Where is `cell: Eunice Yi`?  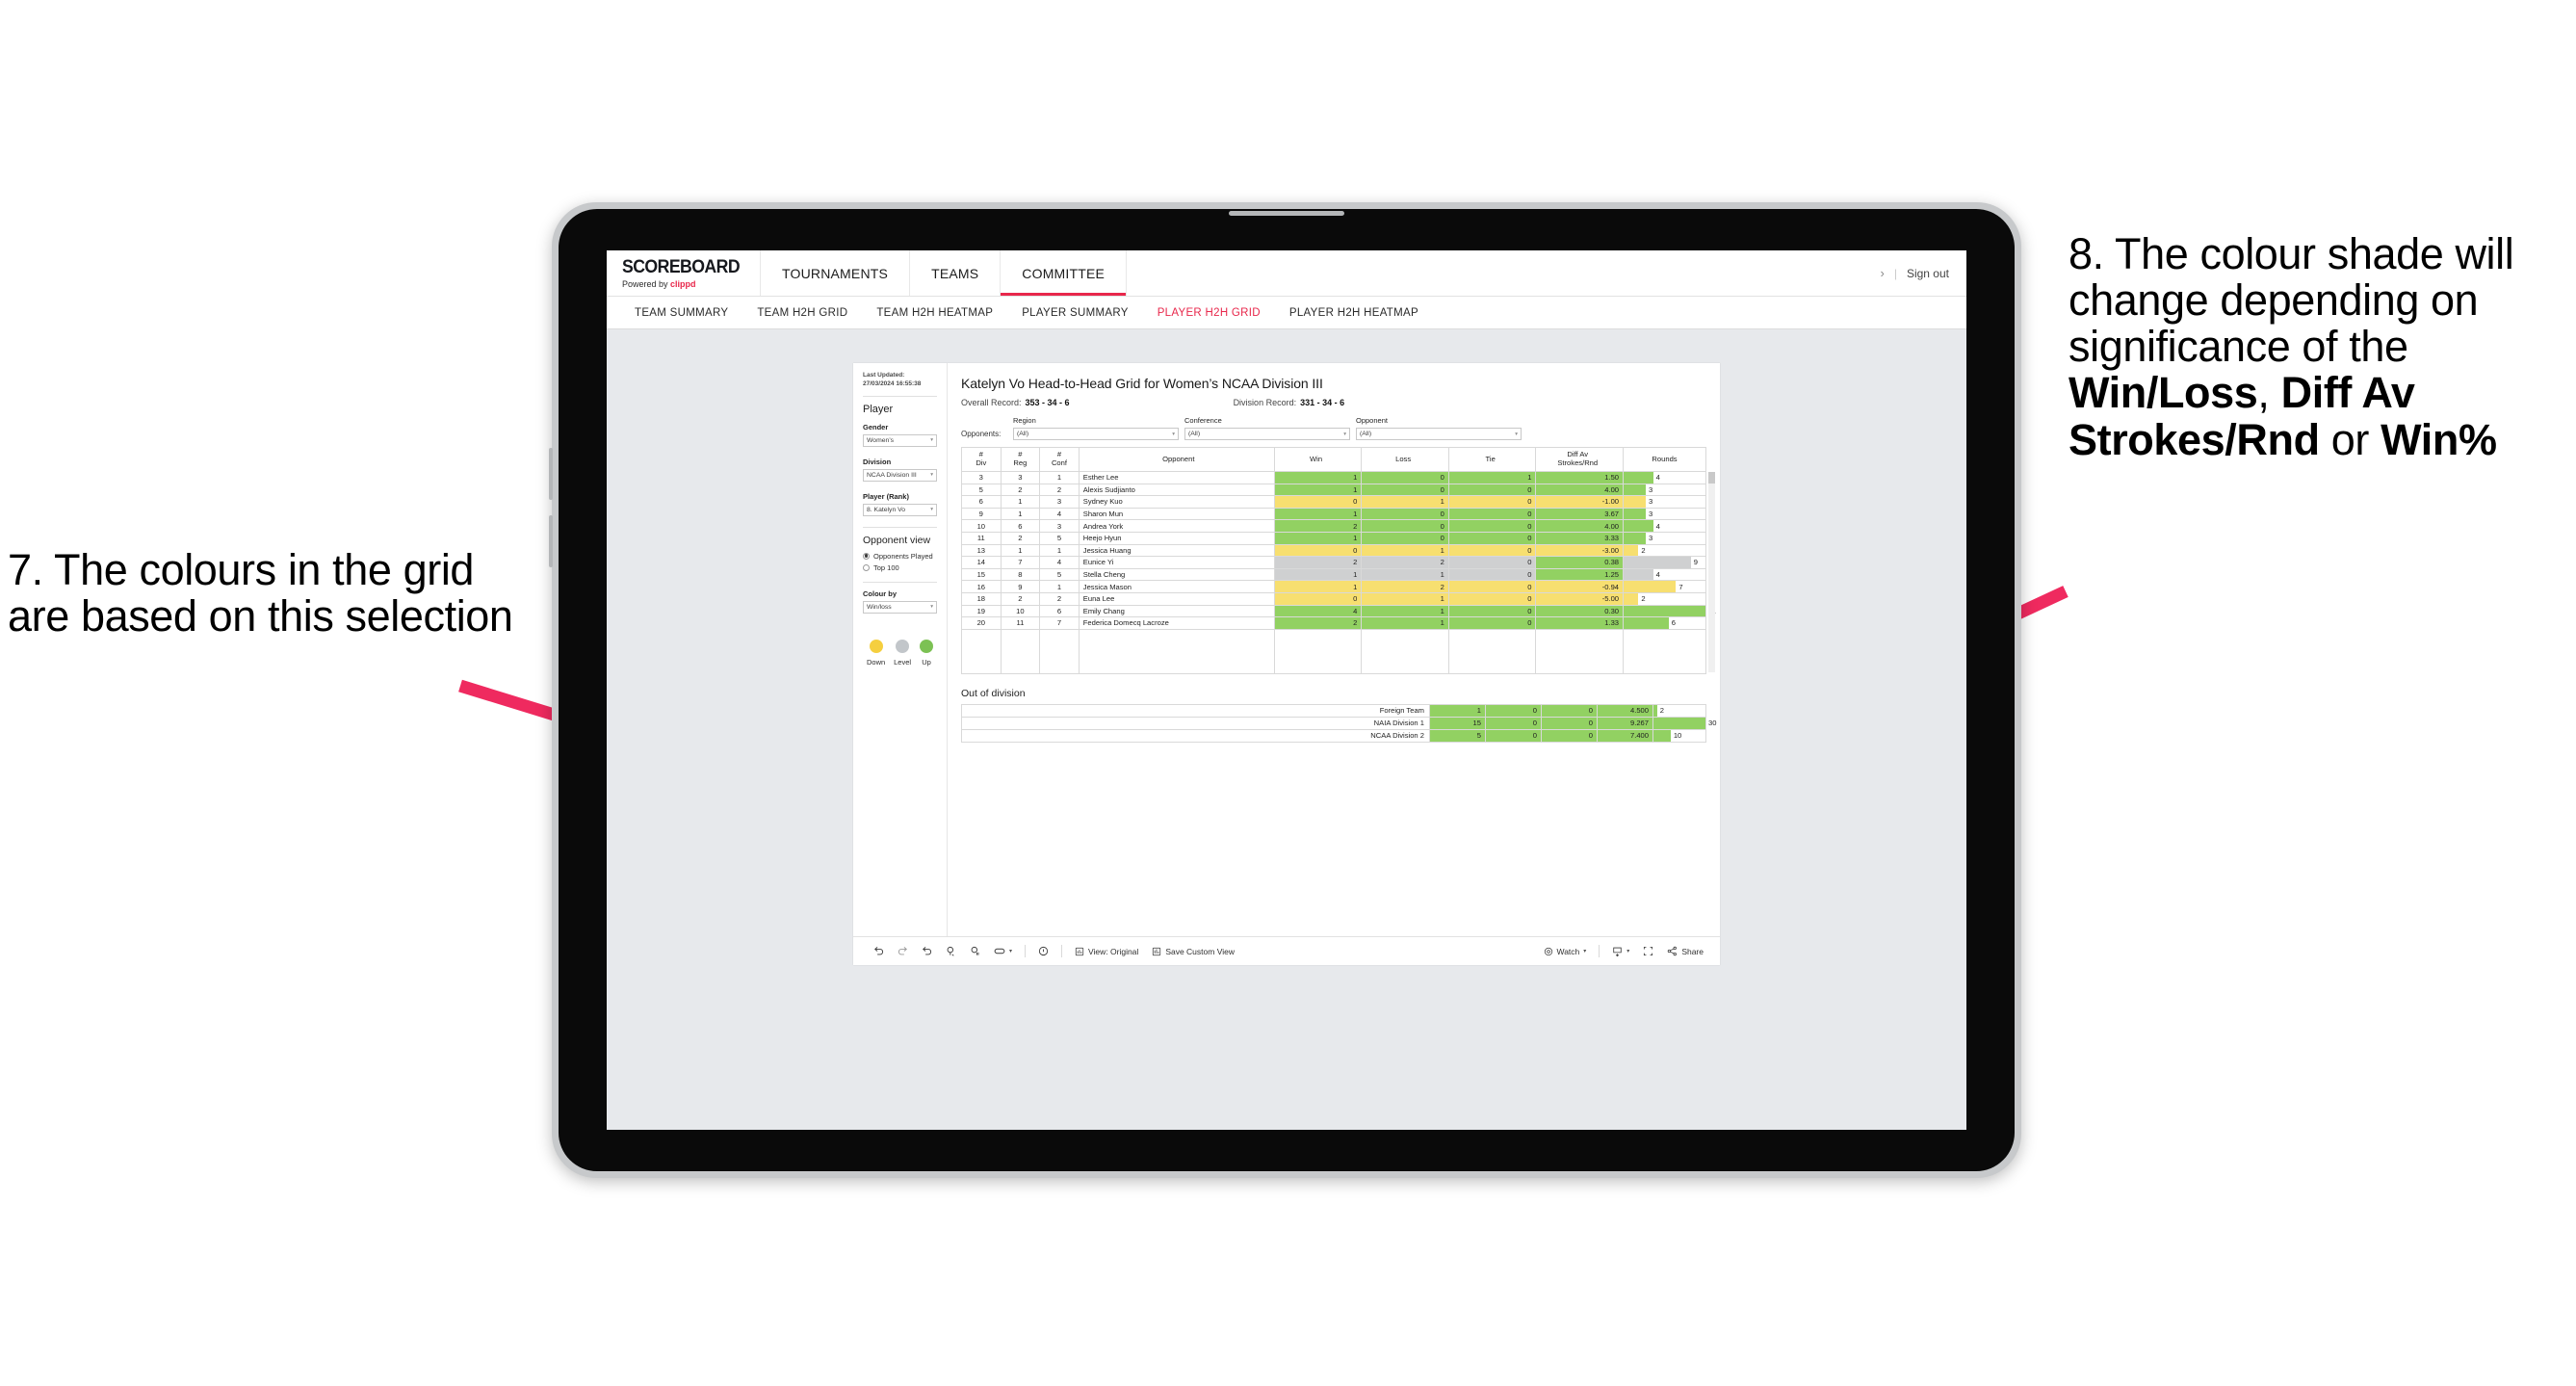
cell: Eunice Yi is located at coordinates (1176, 562).